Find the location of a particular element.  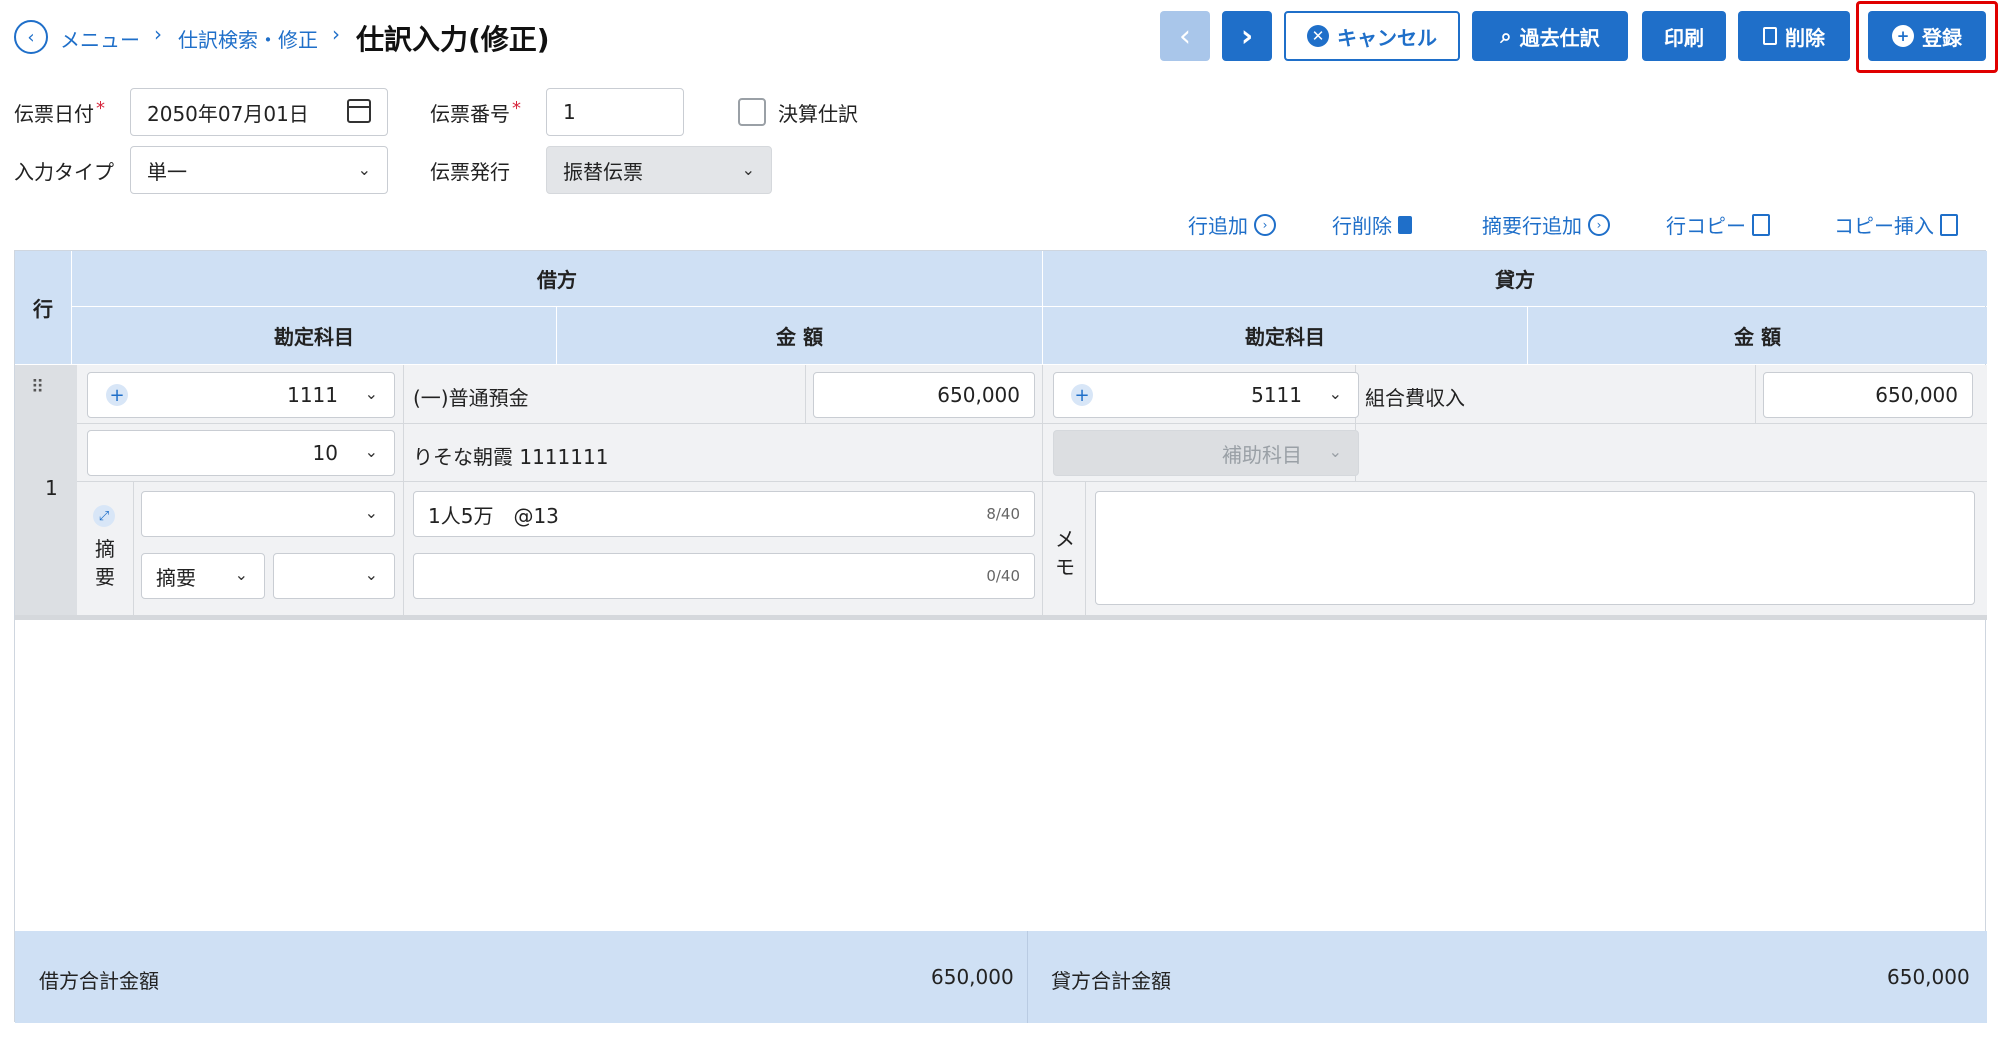

add-summary-row-link: 摘要行追加 › is located at coordinates (1546, 224).